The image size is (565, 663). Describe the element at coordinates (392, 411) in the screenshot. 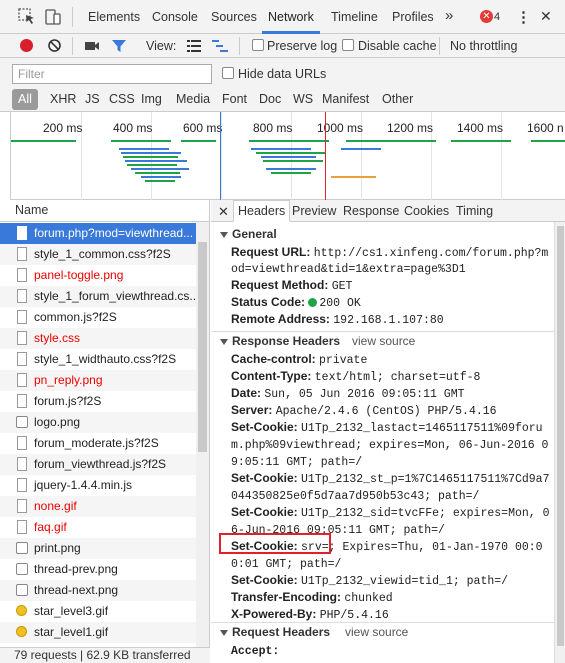

I see `response-header-row: Server: Apache/2.4.6 (CentOS) PHP/5.4.16` at that location.